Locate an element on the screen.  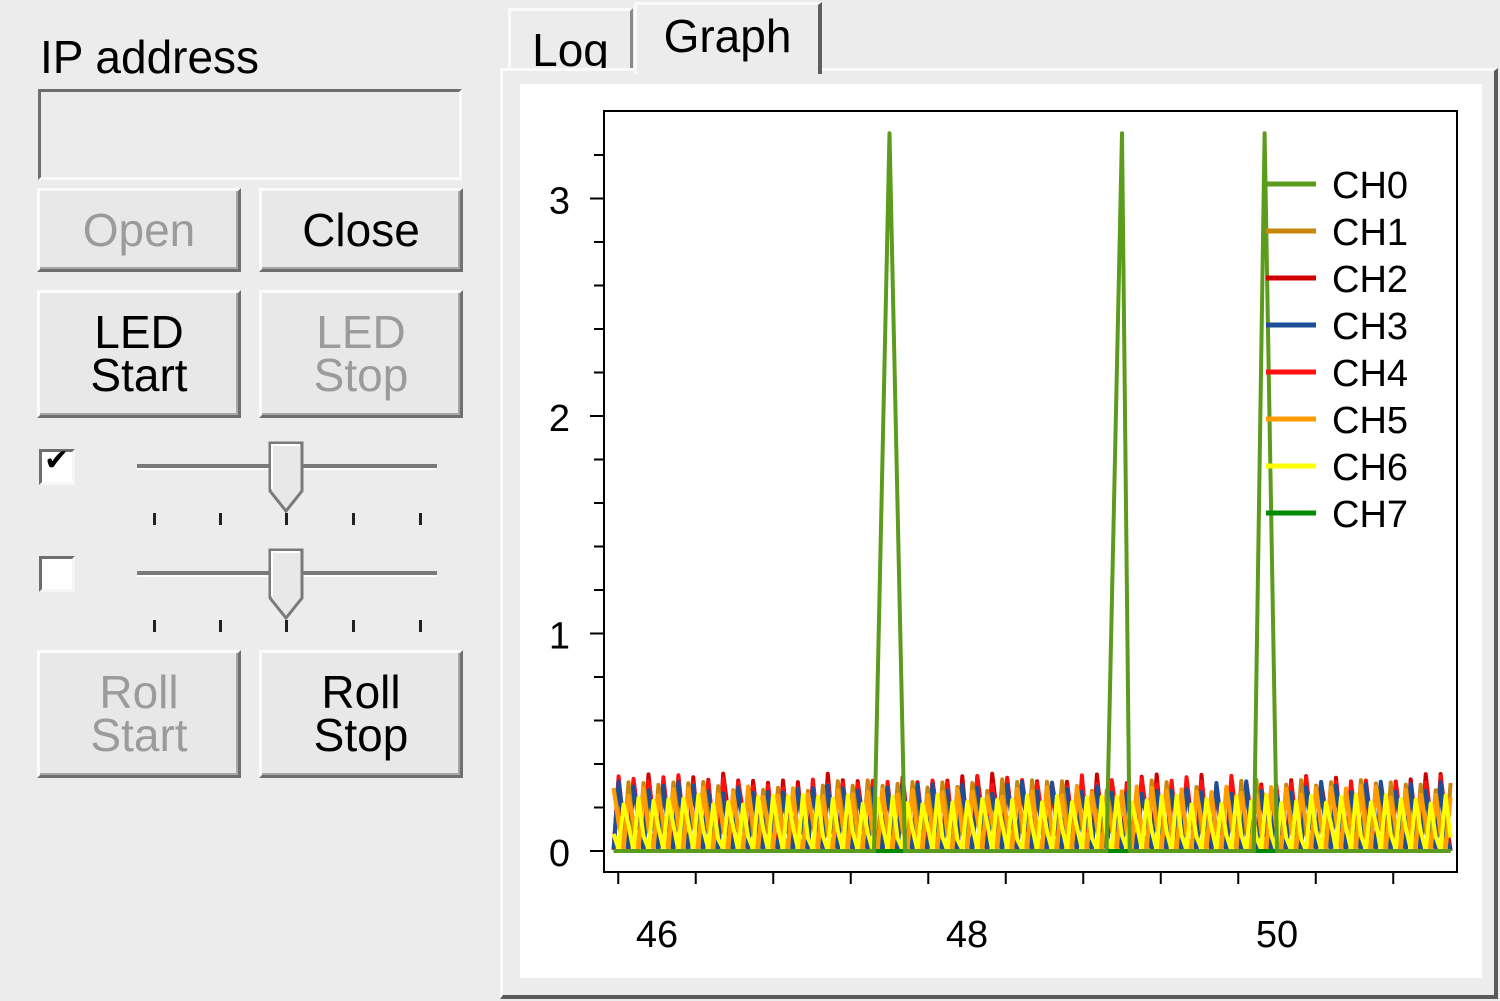
legend-label-ch0: CH0 is located at coordinates (1370, 186).